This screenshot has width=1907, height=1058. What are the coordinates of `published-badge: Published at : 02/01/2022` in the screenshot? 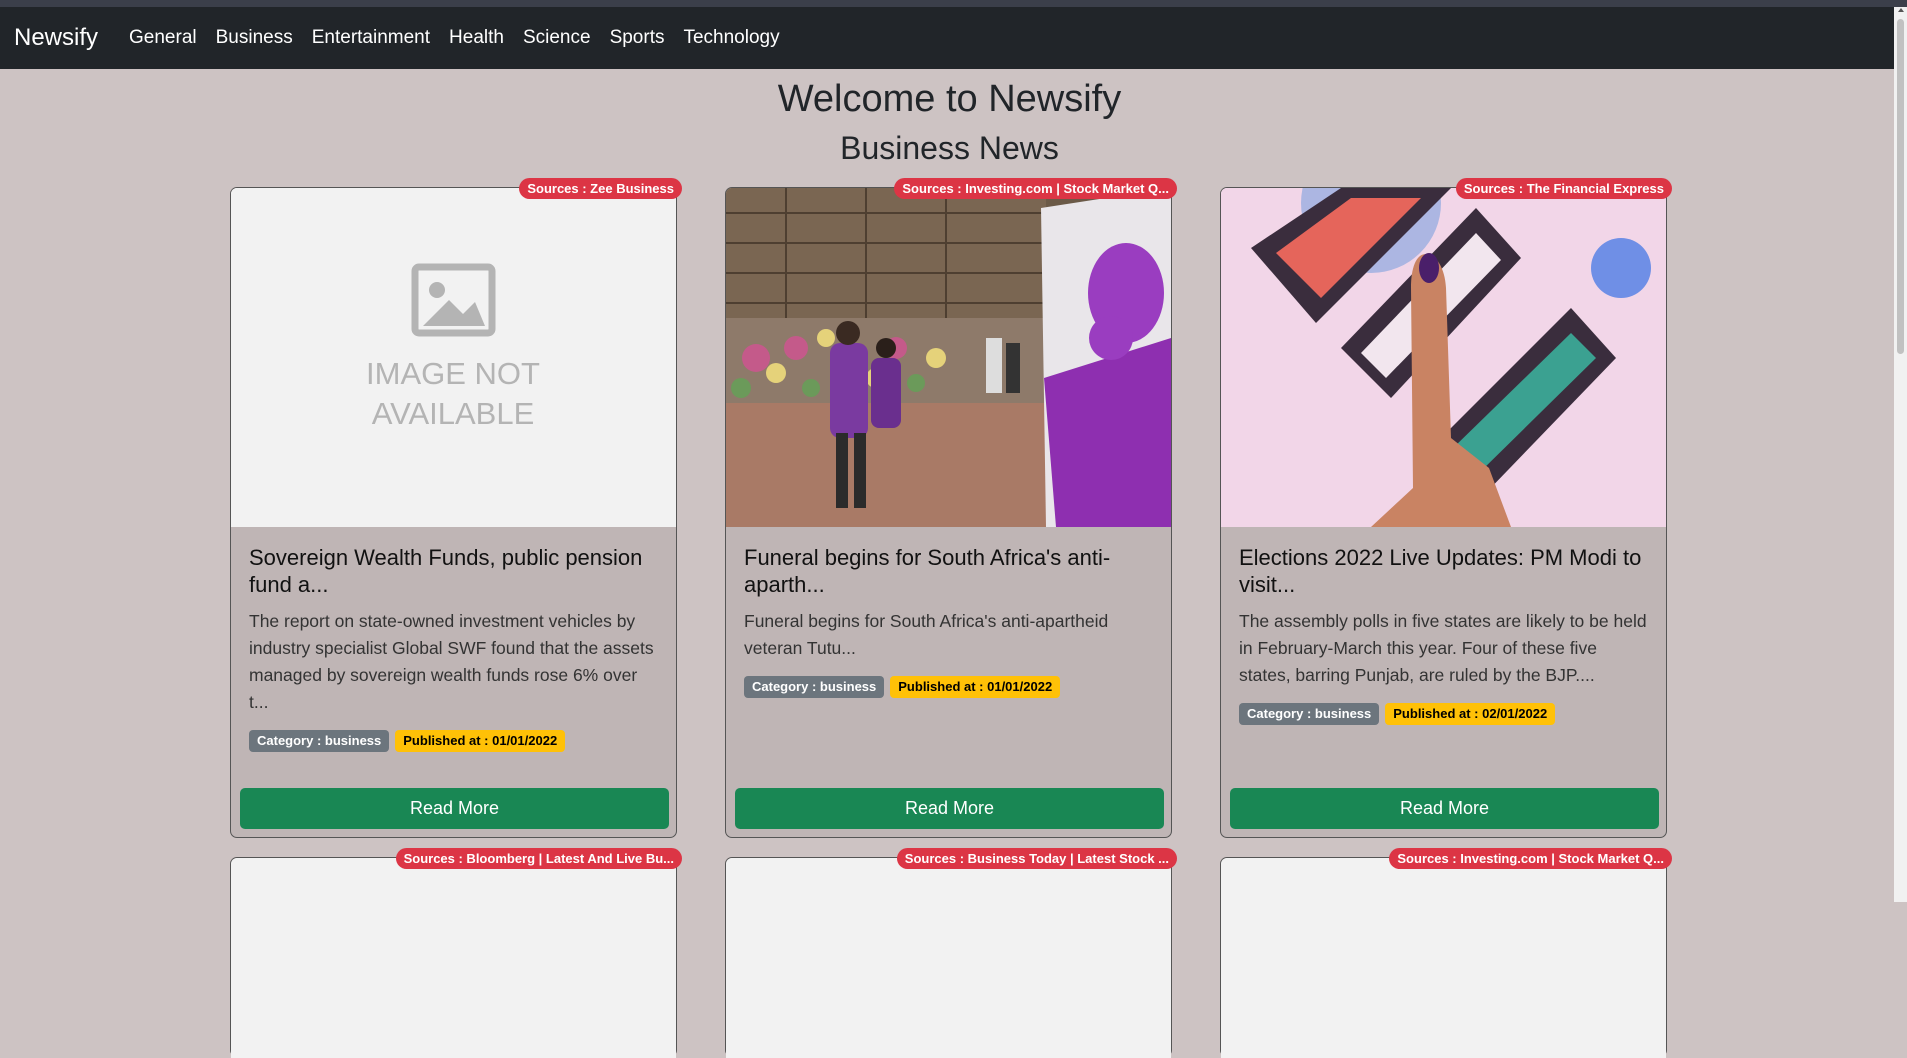 It's located at (1470, 714).